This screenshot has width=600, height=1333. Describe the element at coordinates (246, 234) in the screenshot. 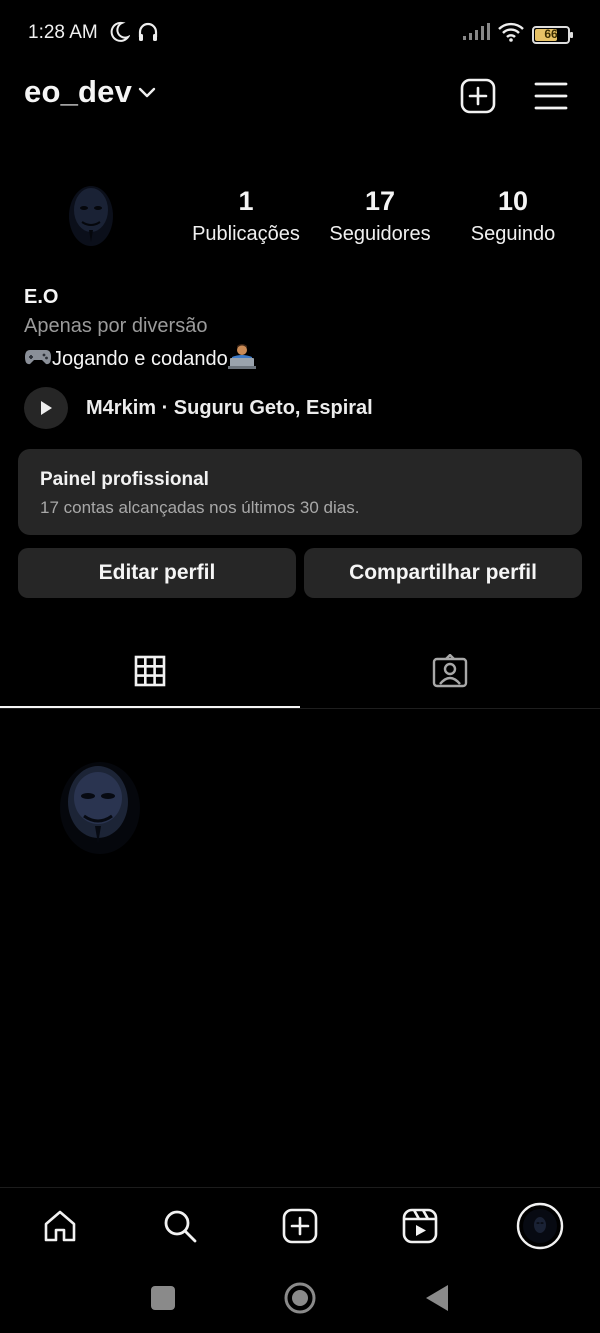

I see `posts-label: Publicações` at that location.